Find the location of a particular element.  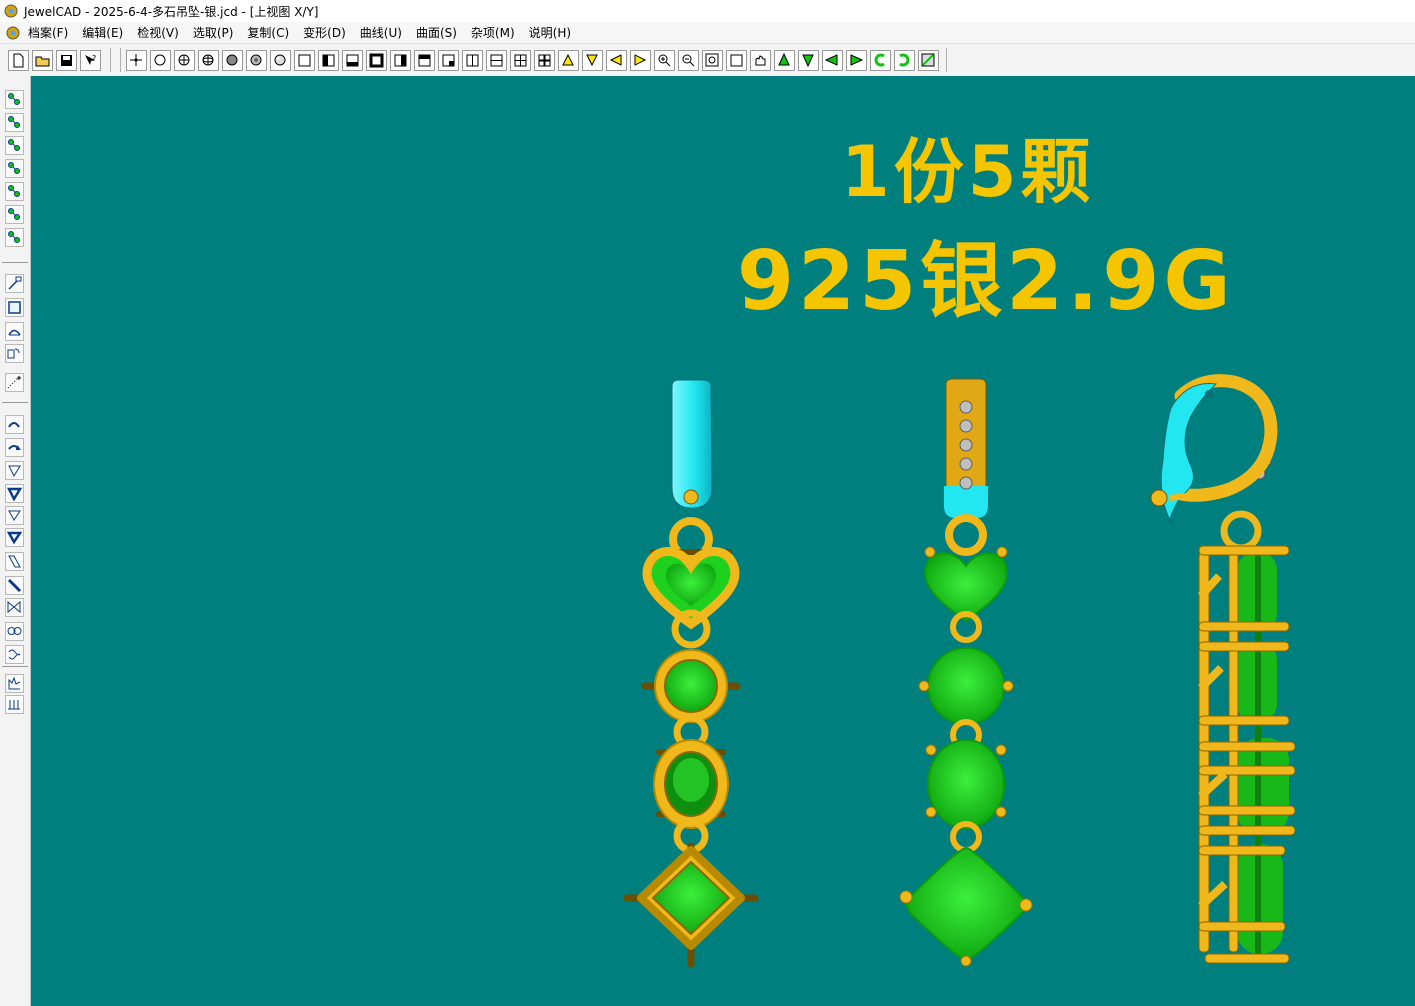

left-tool-surface-invert-bold is located at coordinates (14, 537).